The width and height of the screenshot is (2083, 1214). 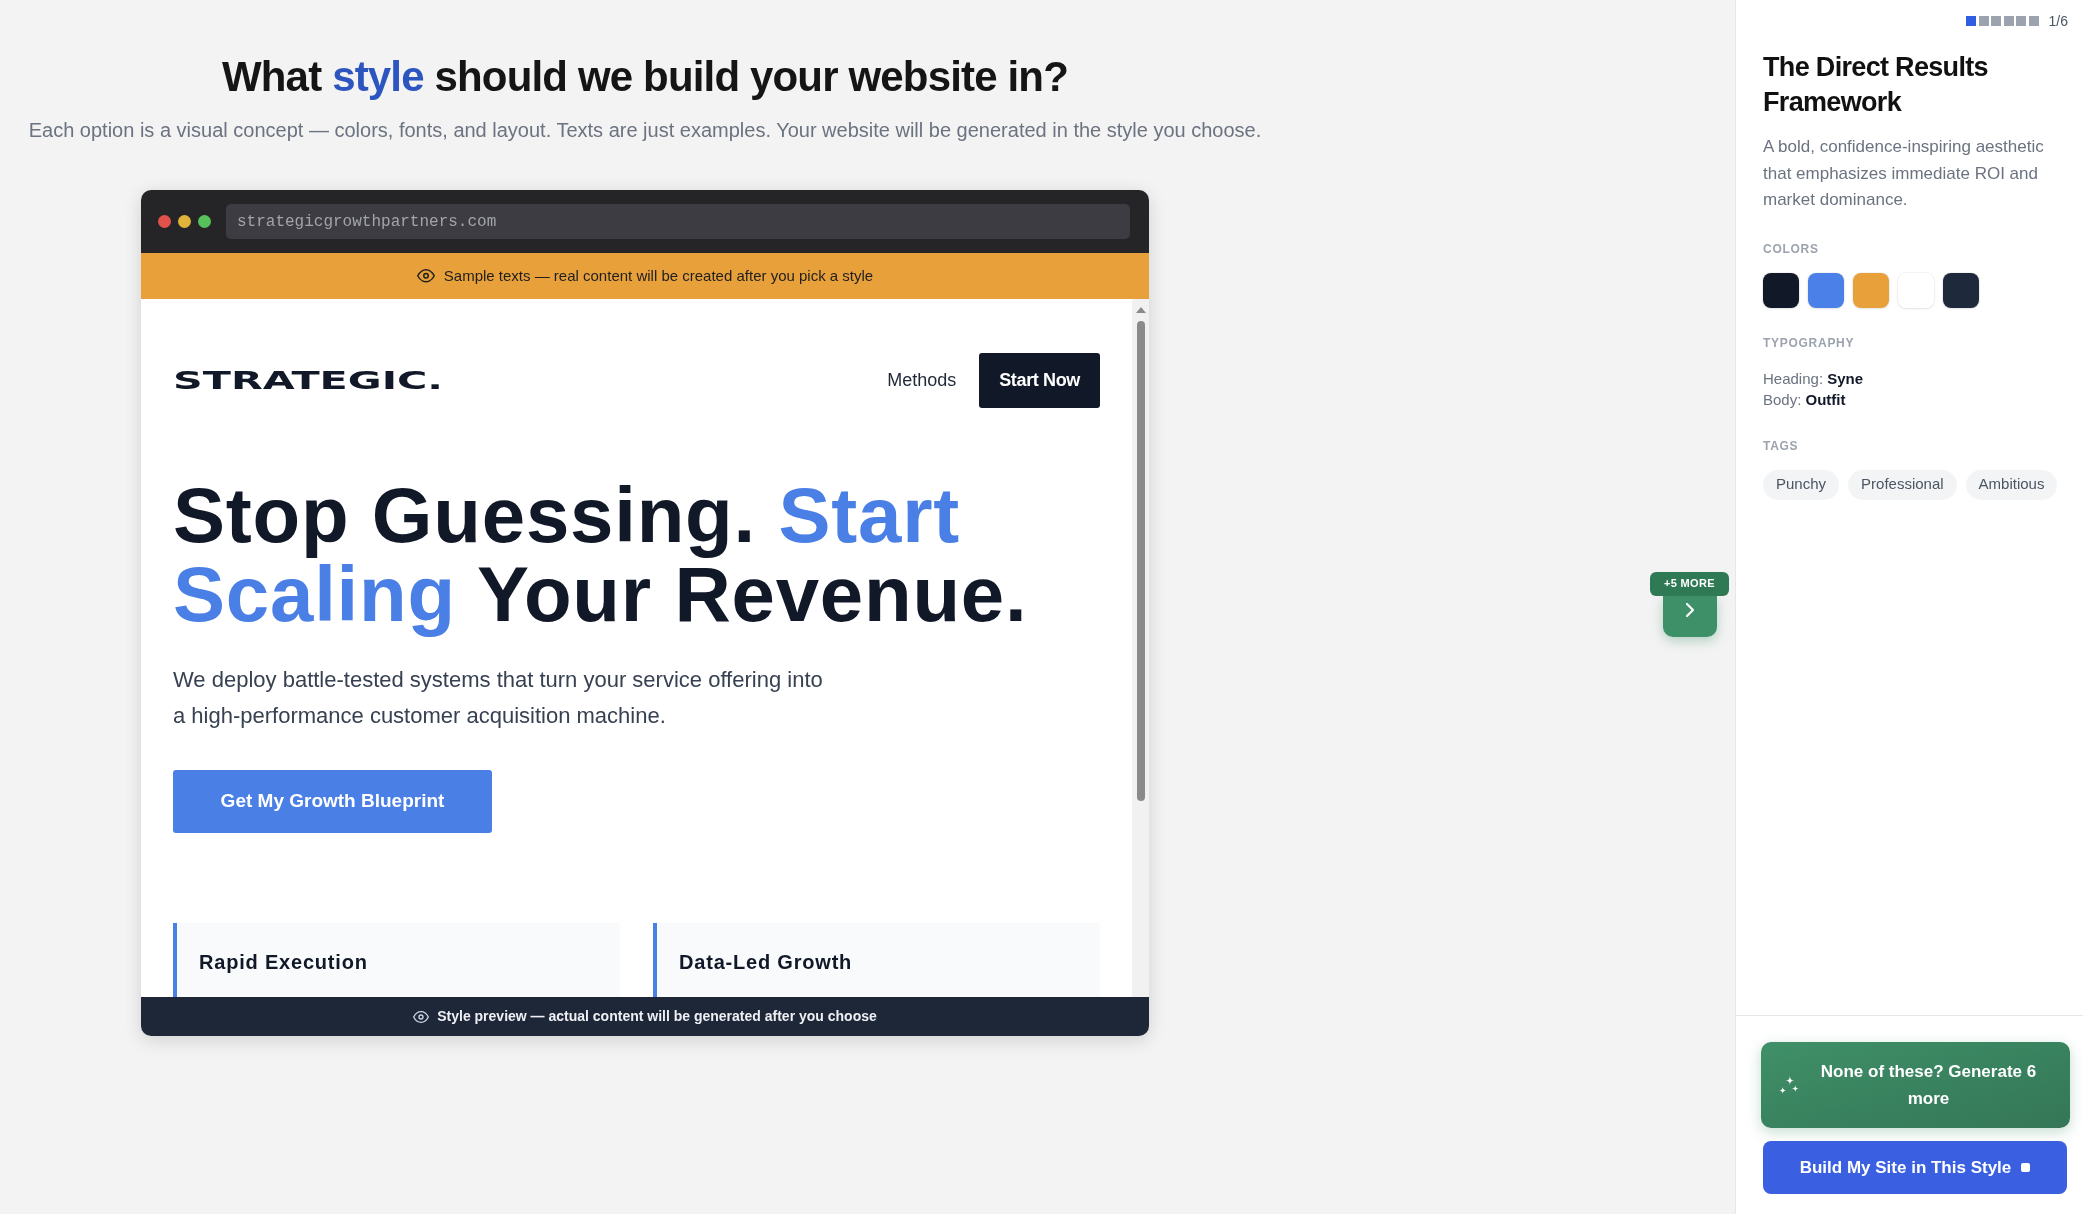 I want to click on hero-paragraph: We deploy battle-tested systems that turn your service offering into a high-performance customer acquisition machine., so click(x=498, y=698).